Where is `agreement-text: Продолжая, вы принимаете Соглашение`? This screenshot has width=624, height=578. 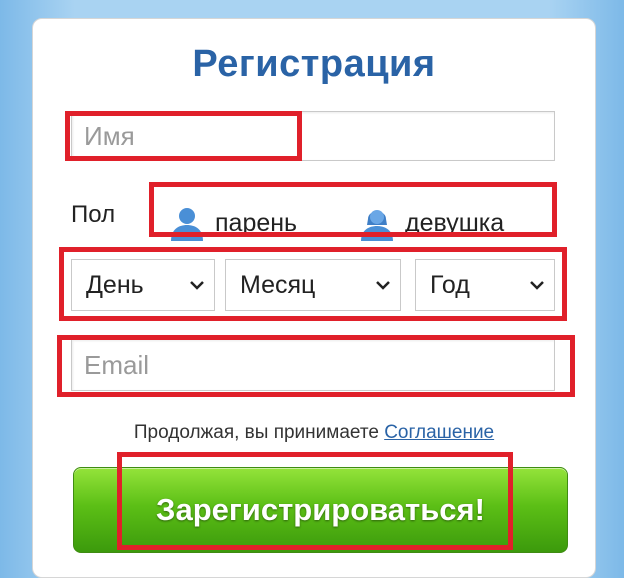
agreement-text: Продолжая, вы принимаете Соглашение is located at coordinates (314, 433).